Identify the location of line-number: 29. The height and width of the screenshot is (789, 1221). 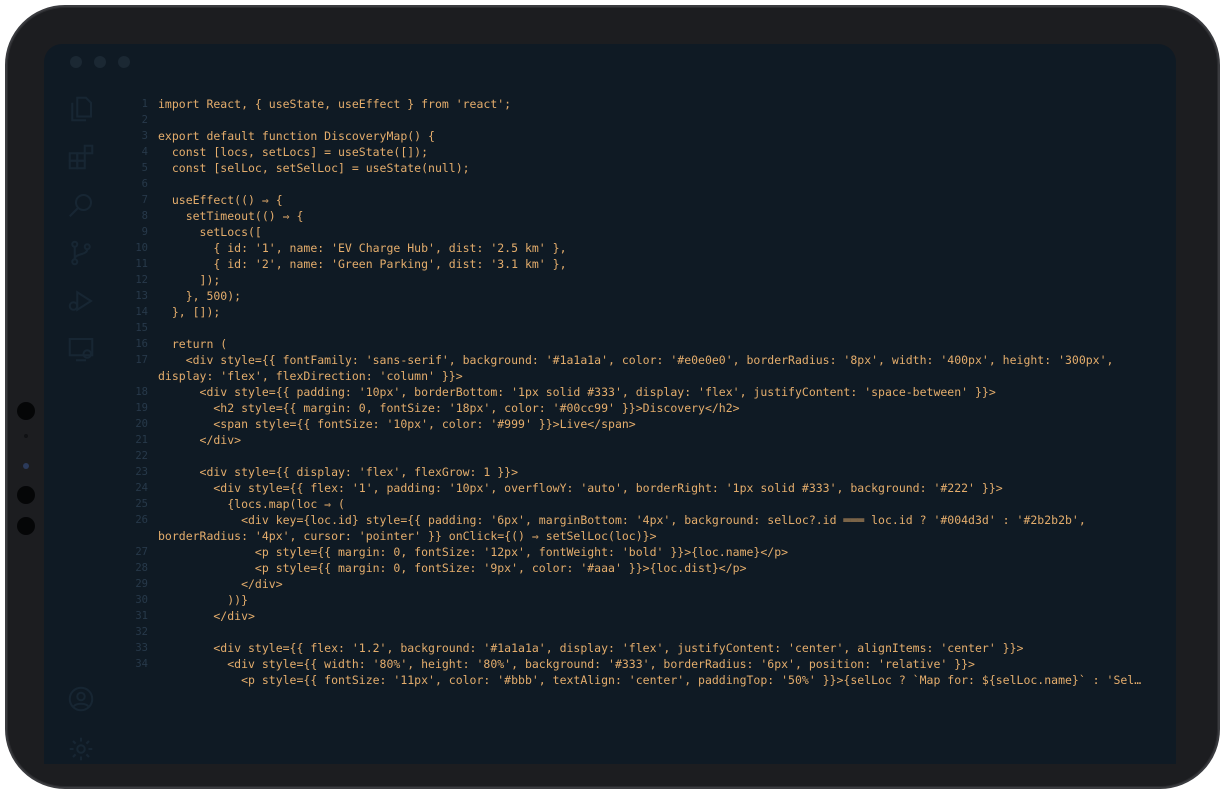
(141, 584).